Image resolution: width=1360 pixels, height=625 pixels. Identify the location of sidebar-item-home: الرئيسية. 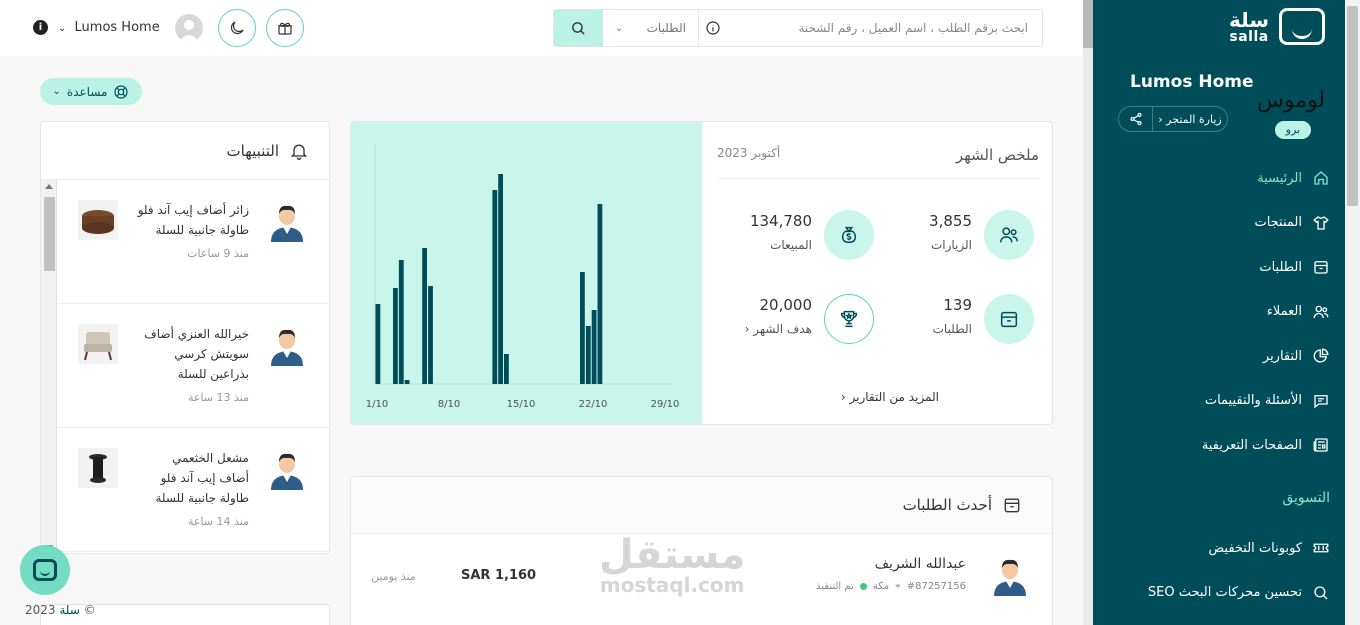
(1210, 178).